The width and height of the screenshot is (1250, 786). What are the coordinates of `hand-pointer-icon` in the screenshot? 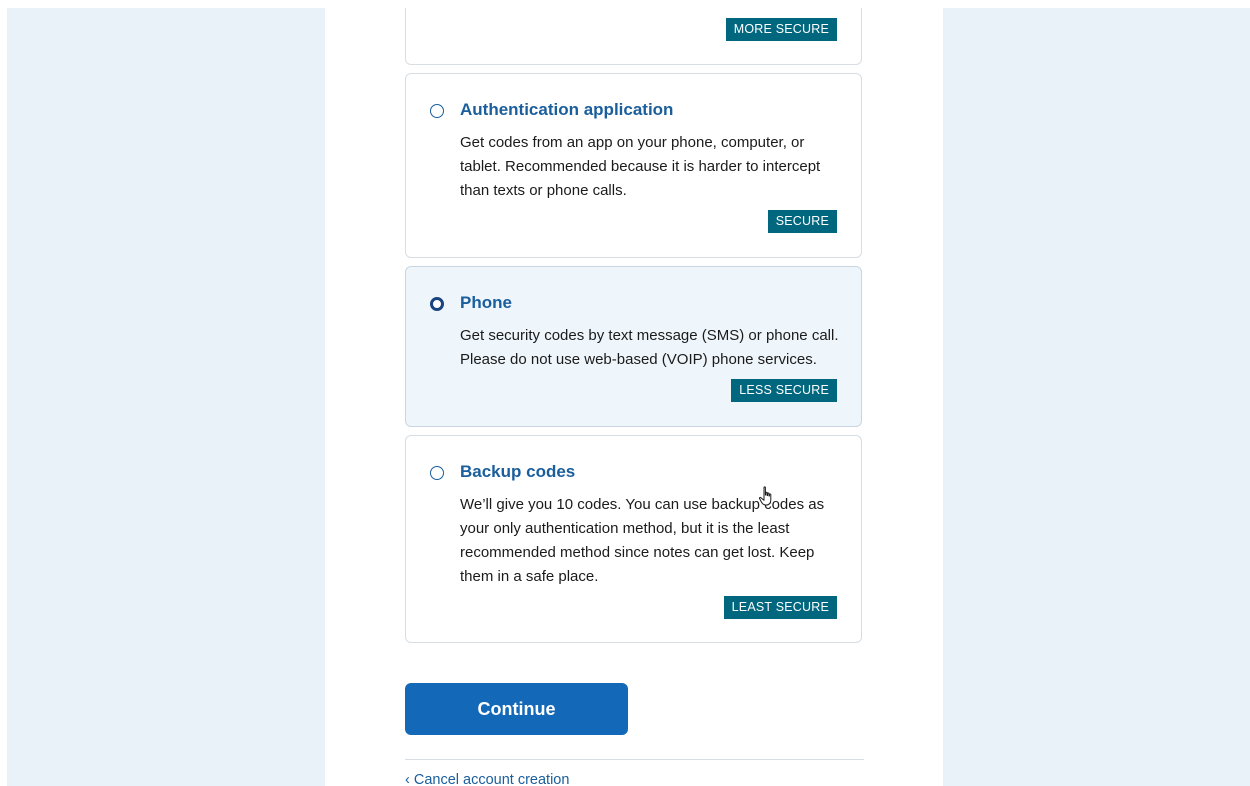 It's located at (765, 496).